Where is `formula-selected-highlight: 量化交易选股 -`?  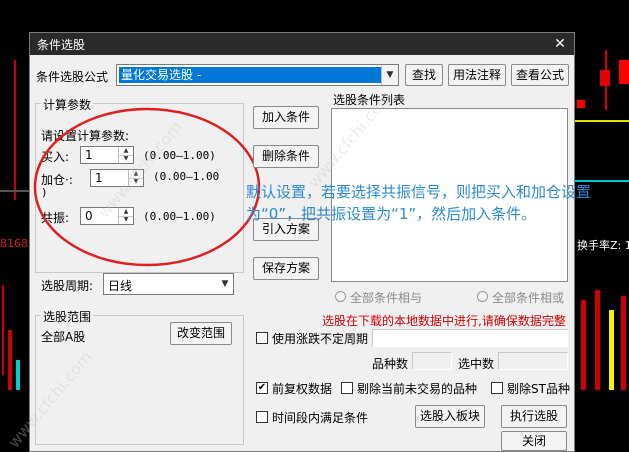
formula-selected-highlight: 量化交易选股 - is located at coordinates (250, 75).